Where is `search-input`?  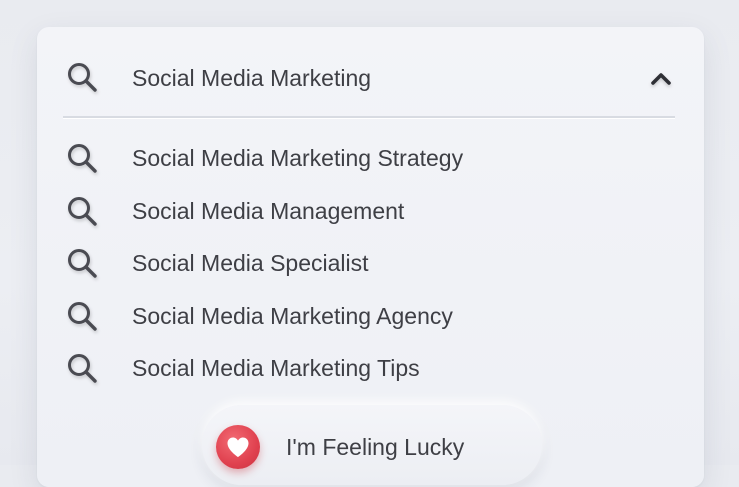 search-input is located at coordinates (372, 78).